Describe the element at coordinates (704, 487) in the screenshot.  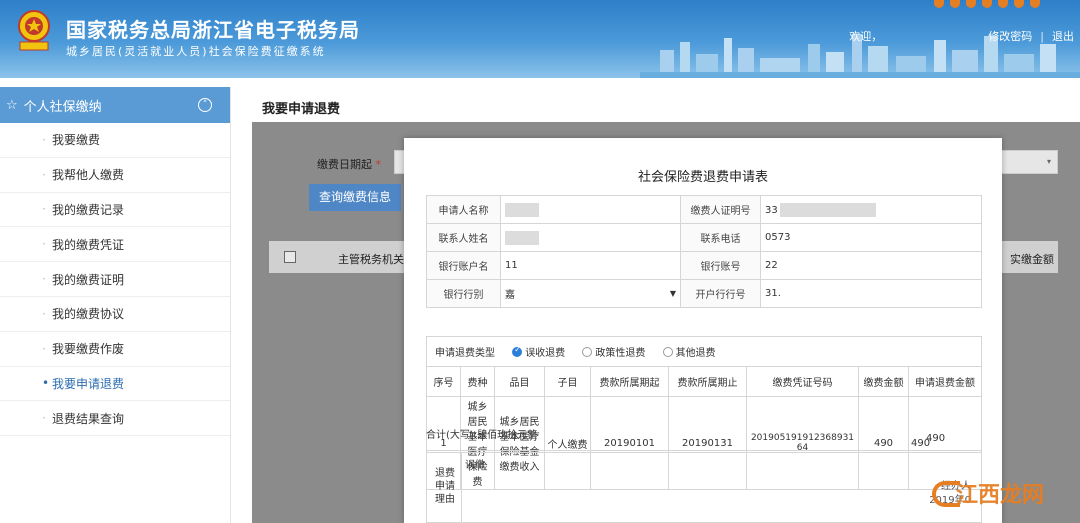
I see `refund-reason-box: 退费申请理由 误缴 经办人 2019年0` at that location.